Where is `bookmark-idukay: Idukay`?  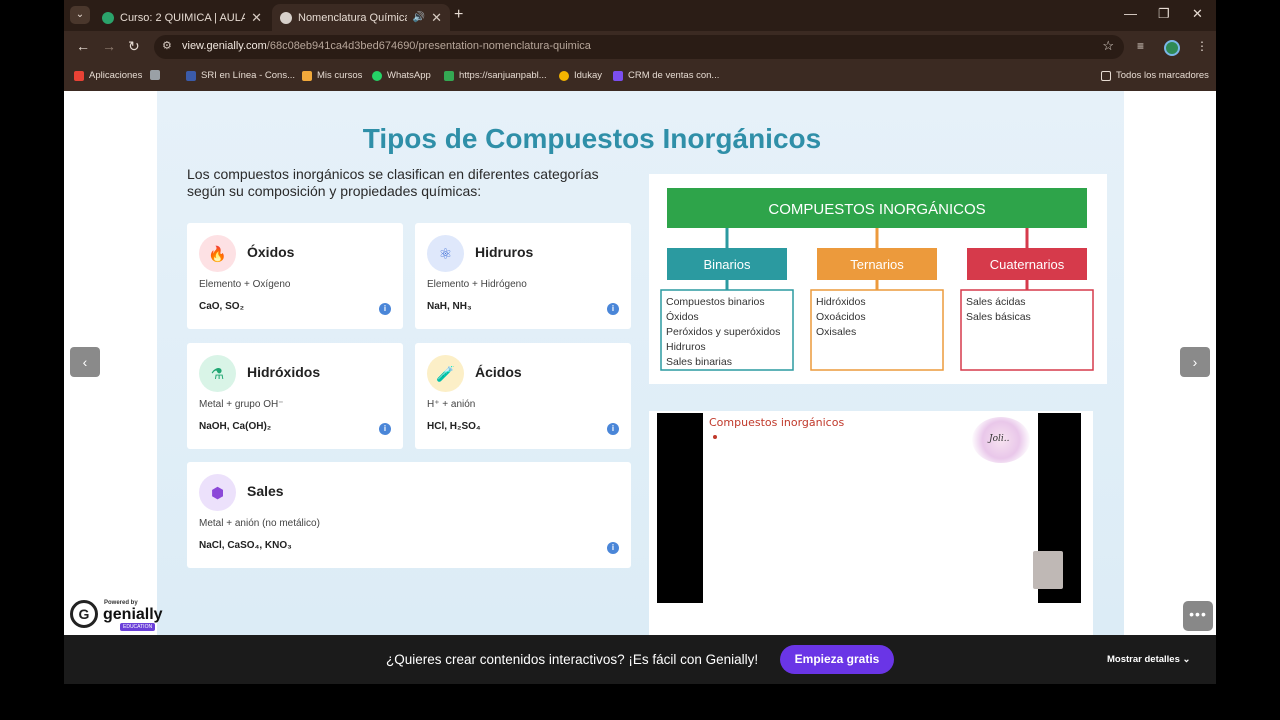
bookmark-idukay: Idukay is located at coordinates (580, 75).